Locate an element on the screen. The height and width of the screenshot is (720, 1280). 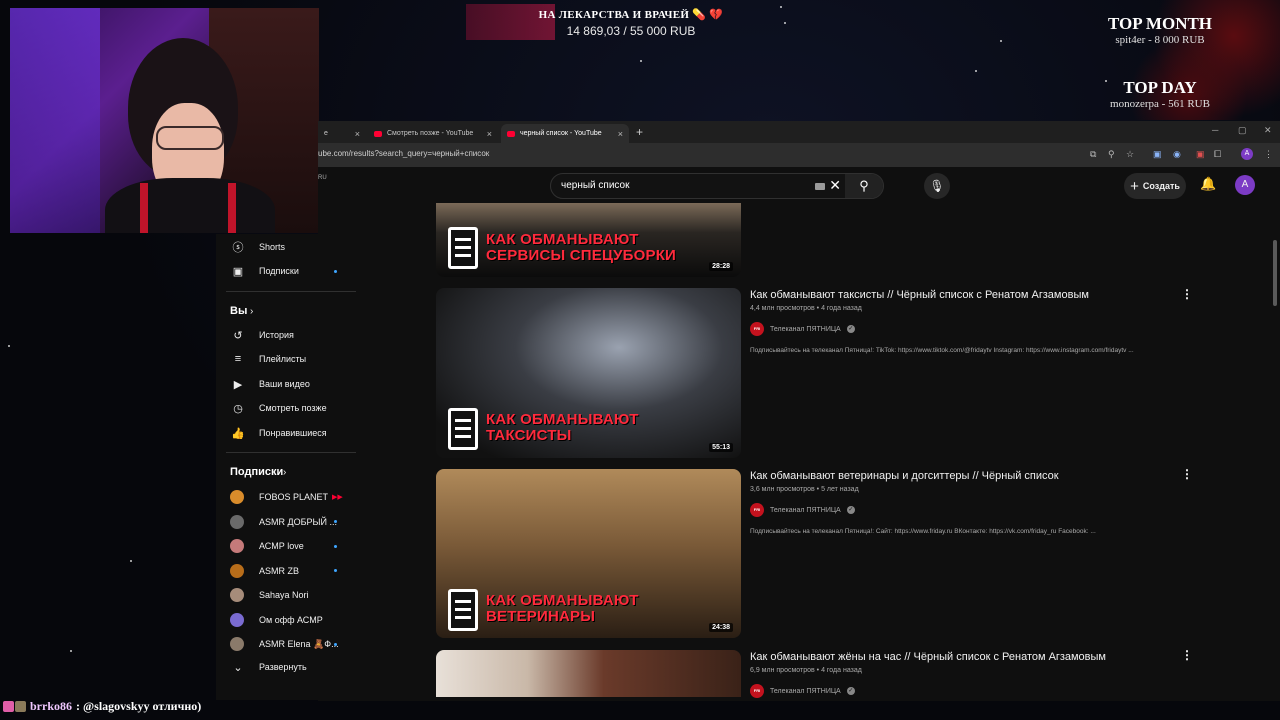
video-thumbnail: КАК ОБМАНЫВАЮТ ВЕТЕРИНАРЫ 24:38 is located at coordinates (588, 553).